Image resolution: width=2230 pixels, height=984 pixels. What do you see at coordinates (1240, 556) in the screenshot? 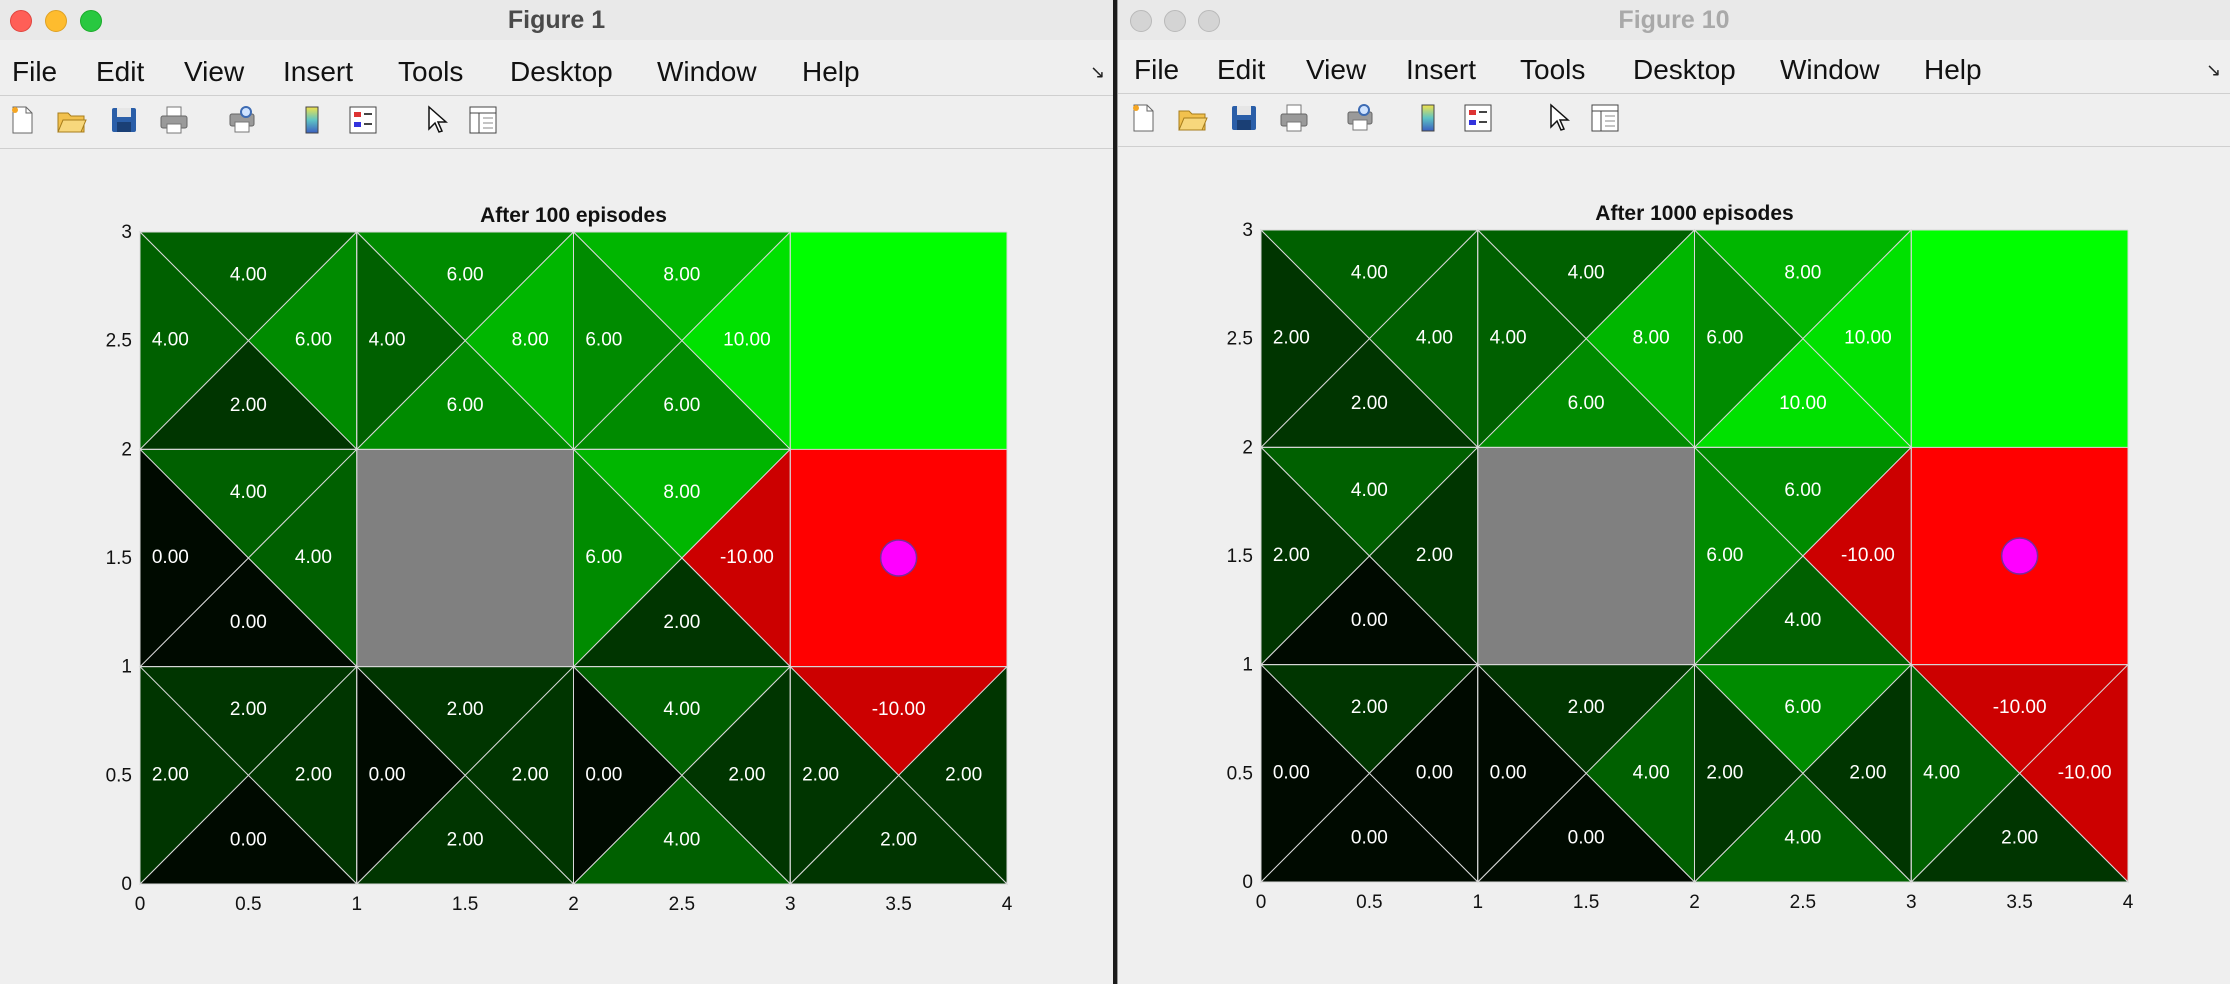
I see `y-tick-label: 1.5` at bounding box center [1240, 556].